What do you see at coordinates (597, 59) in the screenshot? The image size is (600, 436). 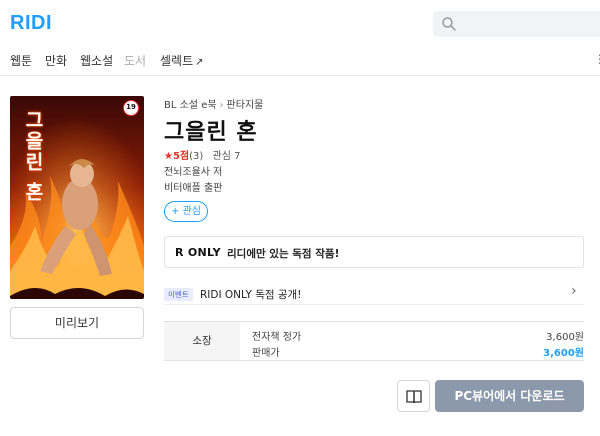 I see `more-menu-icon: ⋮` at bounding box center [597, 59].